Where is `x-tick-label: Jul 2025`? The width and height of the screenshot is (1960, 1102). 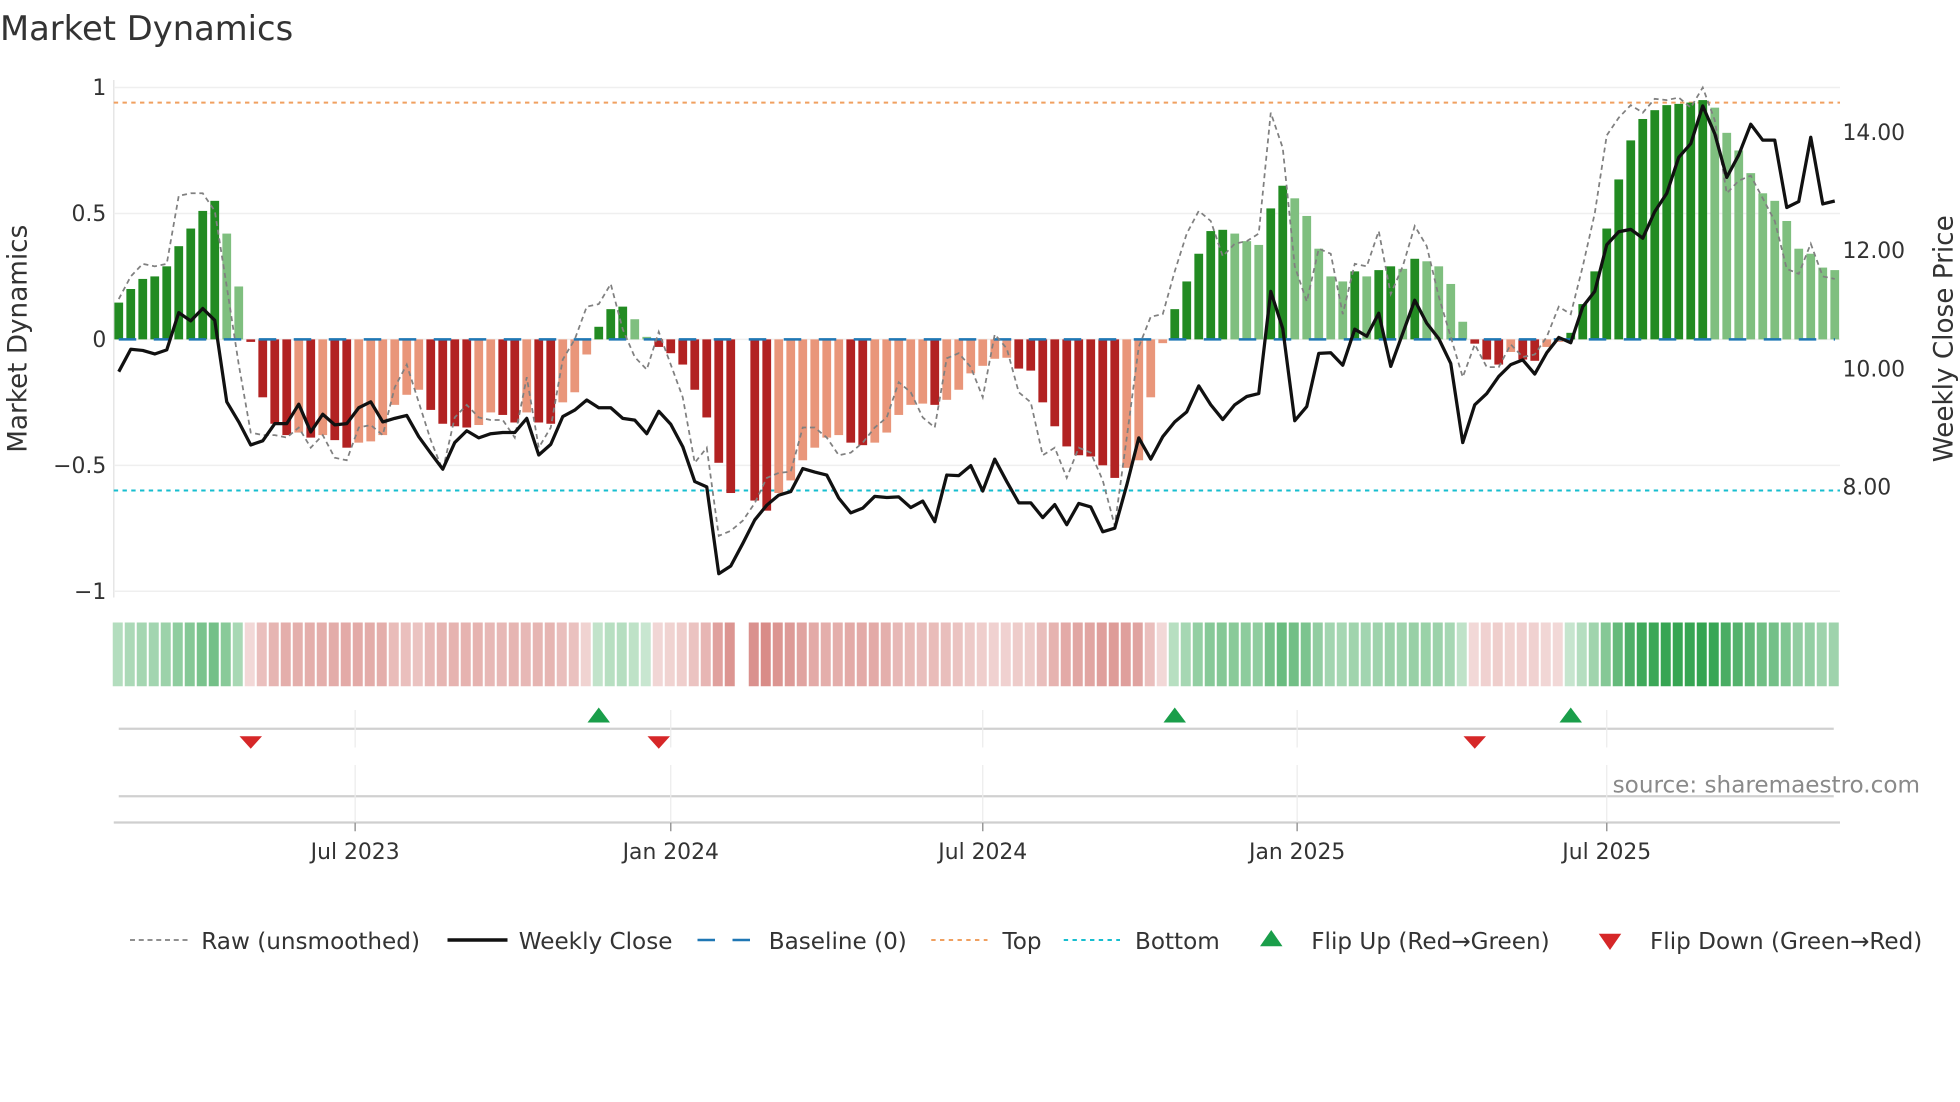
x-tick-label: Jul 2025 is located at coordinates (1605, 852).